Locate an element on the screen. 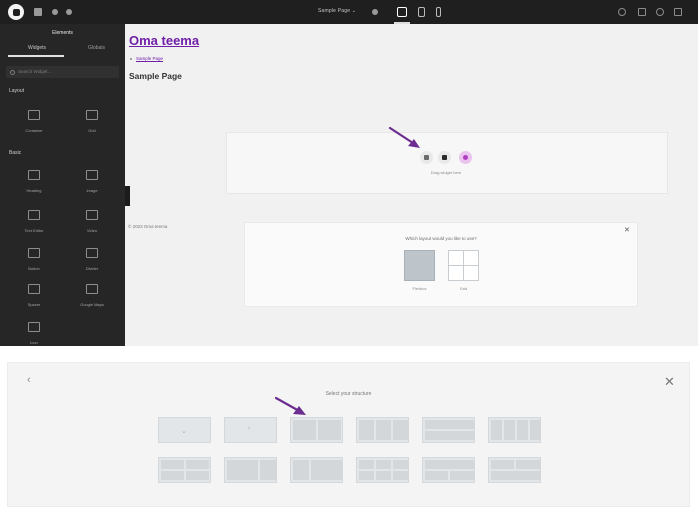 The image size is (698, 511). site-title: Oma teema is located at coordinates (164, 40).